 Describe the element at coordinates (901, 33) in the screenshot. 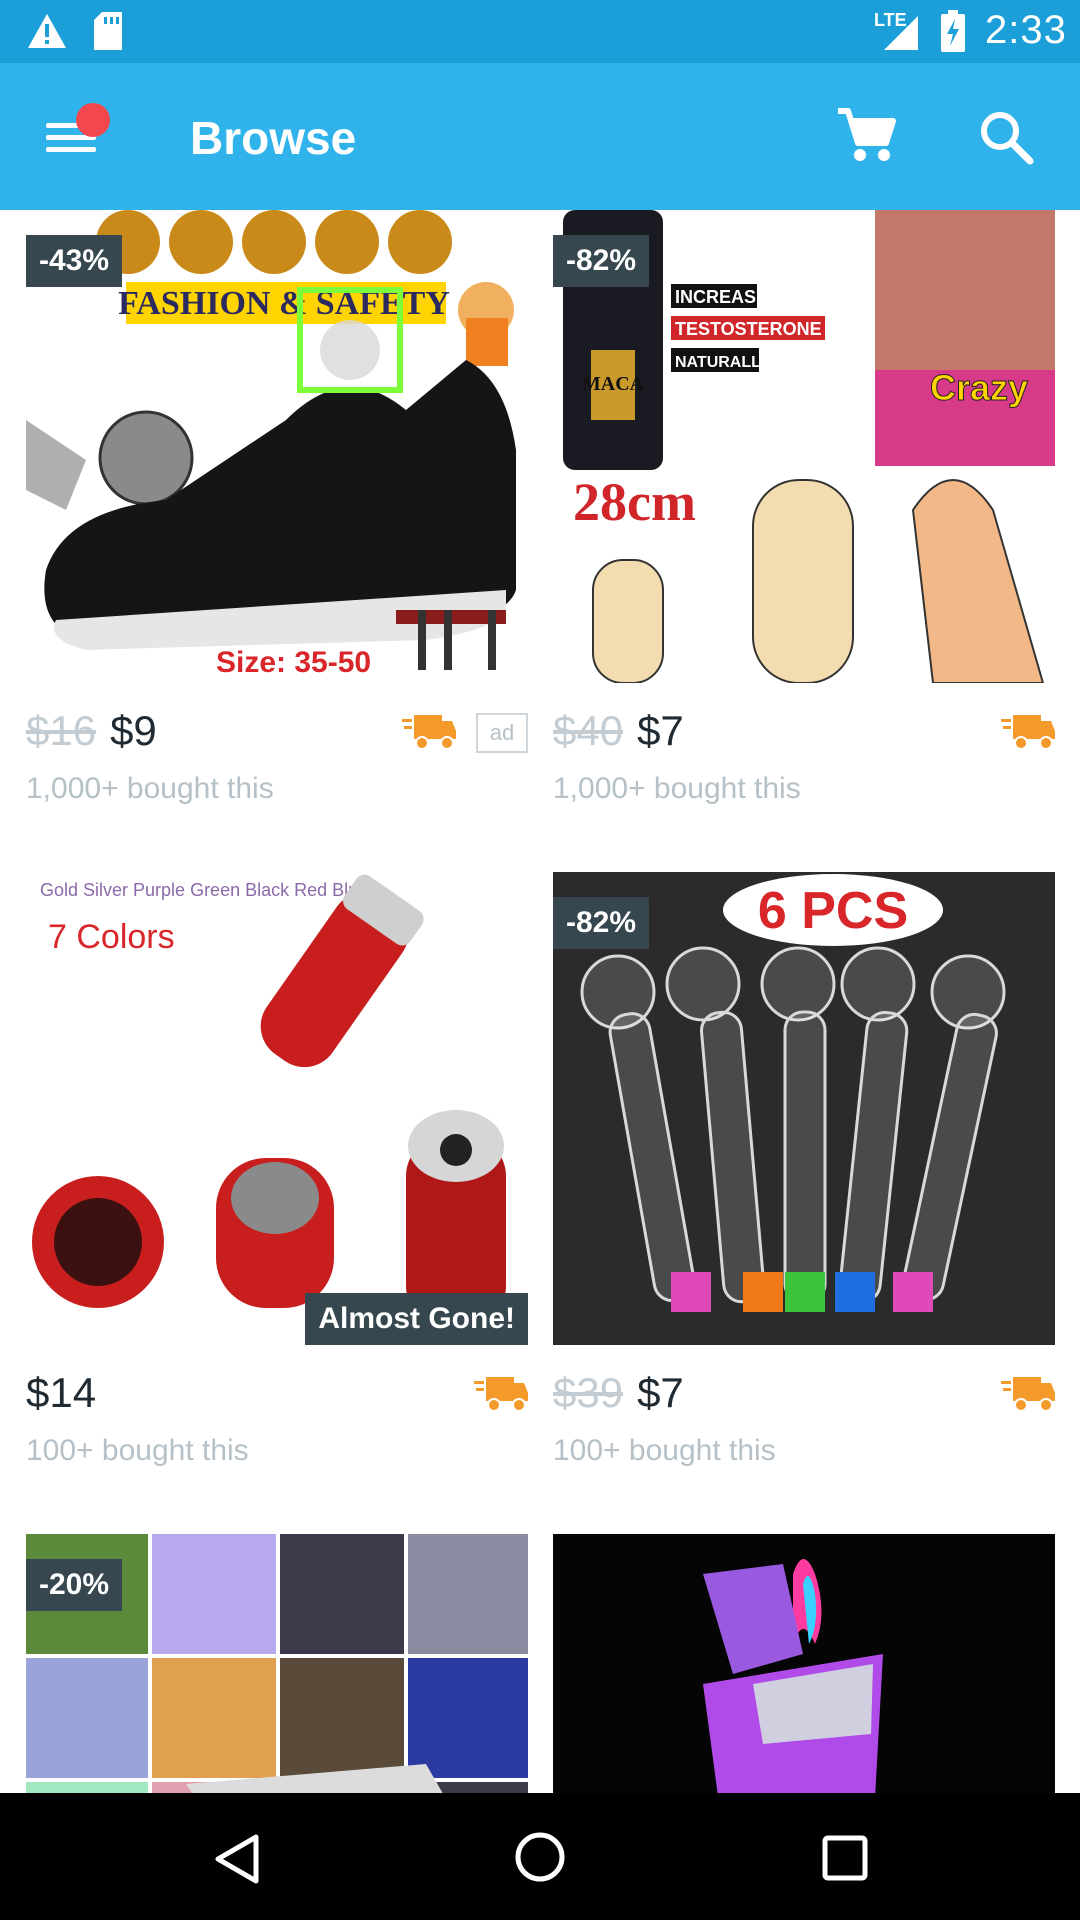

I see `signal-icon` at that location.